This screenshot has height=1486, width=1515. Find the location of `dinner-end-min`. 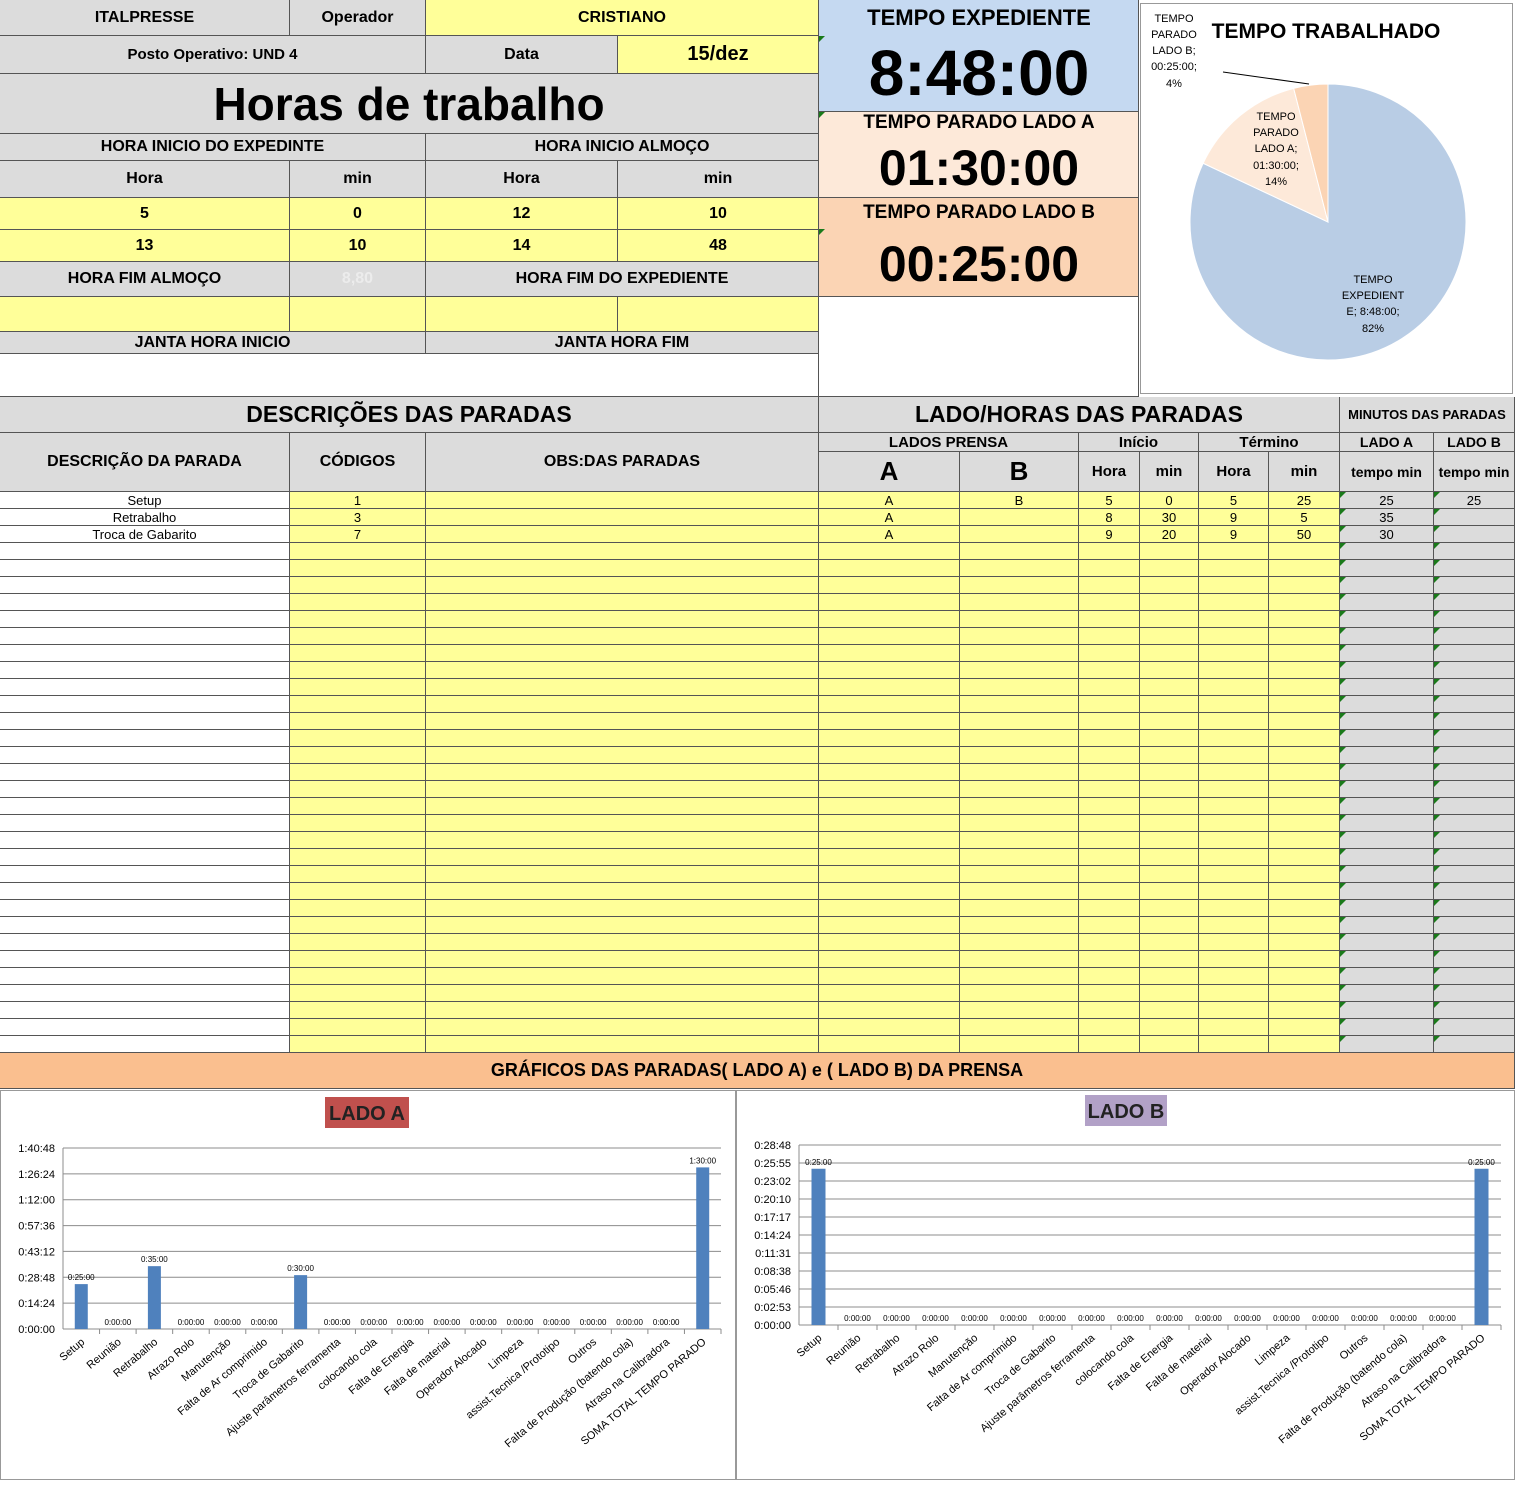

dinner-end-min is located at coordinates (718, 314).